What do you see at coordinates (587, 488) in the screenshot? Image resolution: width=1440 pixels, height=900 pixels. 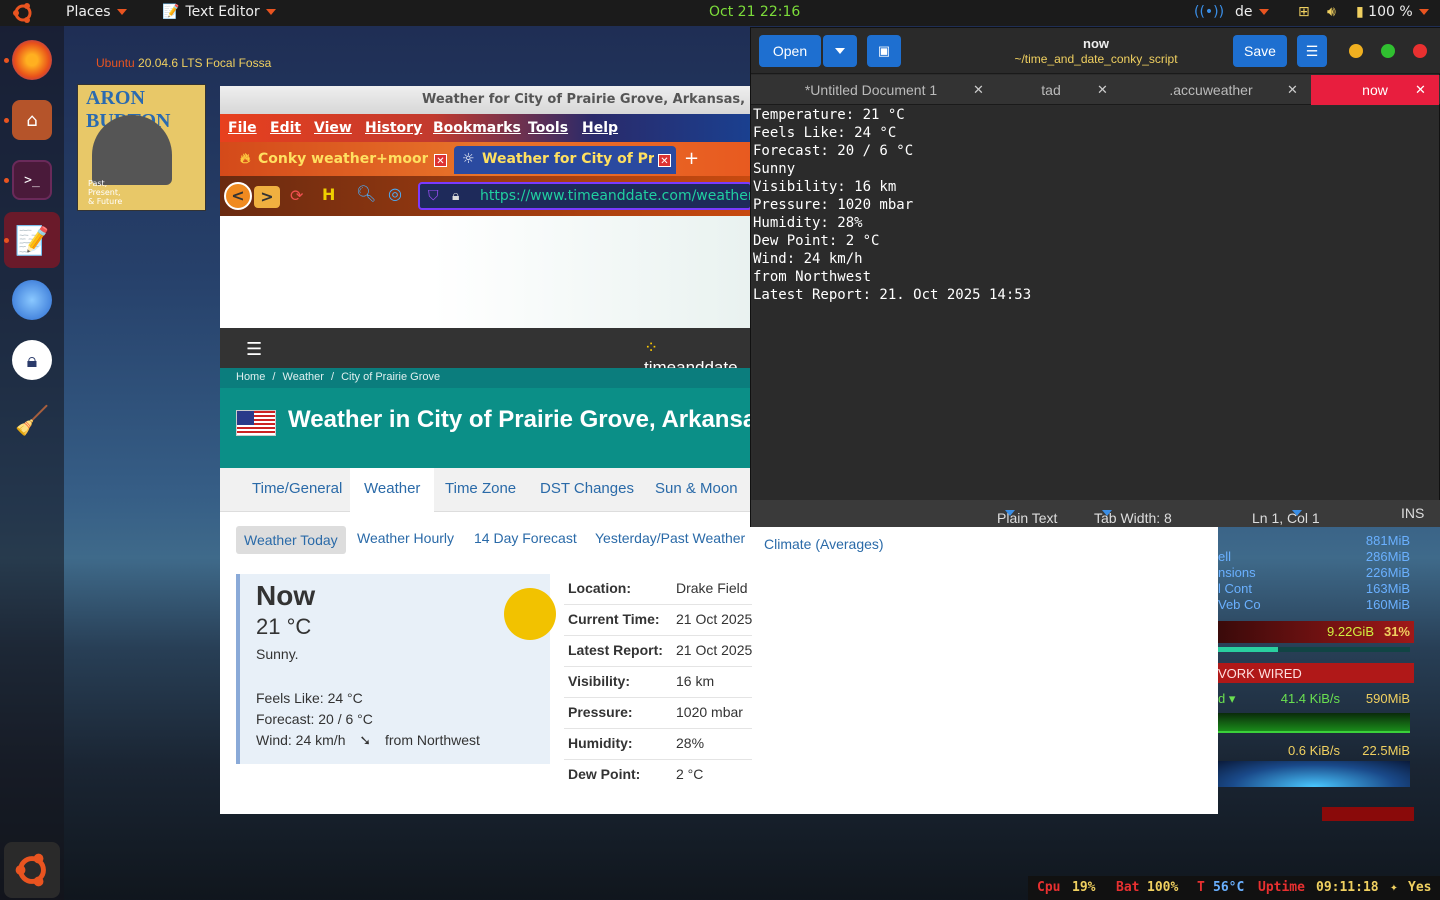 I see `tab-dst-changes: DST Changes` at bounding box center [587, 488].